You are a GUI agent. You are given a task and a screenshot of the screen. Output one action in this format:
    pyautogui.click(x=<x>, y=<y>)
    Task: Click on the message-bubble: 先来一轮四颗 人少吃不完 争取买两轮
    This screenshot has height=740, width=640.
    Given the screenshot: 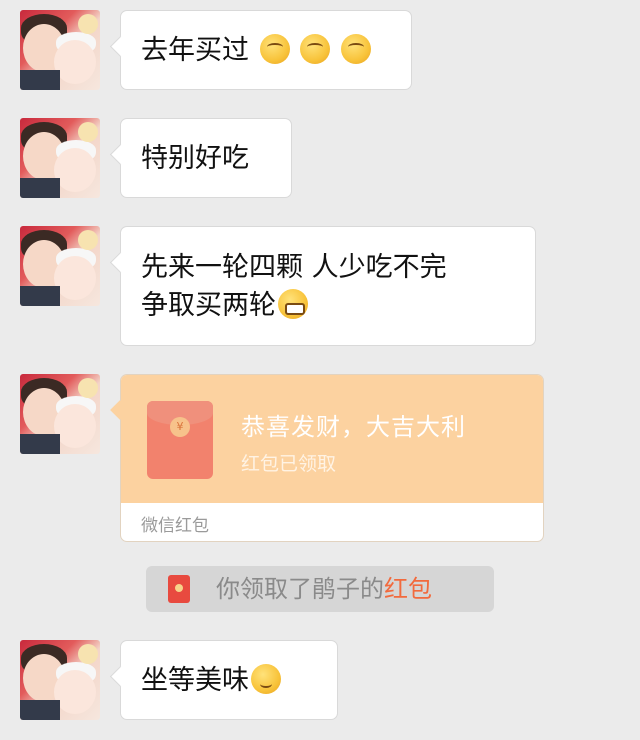 What is the action you would take?
    pyautogui.click(x=328, y=286)
    